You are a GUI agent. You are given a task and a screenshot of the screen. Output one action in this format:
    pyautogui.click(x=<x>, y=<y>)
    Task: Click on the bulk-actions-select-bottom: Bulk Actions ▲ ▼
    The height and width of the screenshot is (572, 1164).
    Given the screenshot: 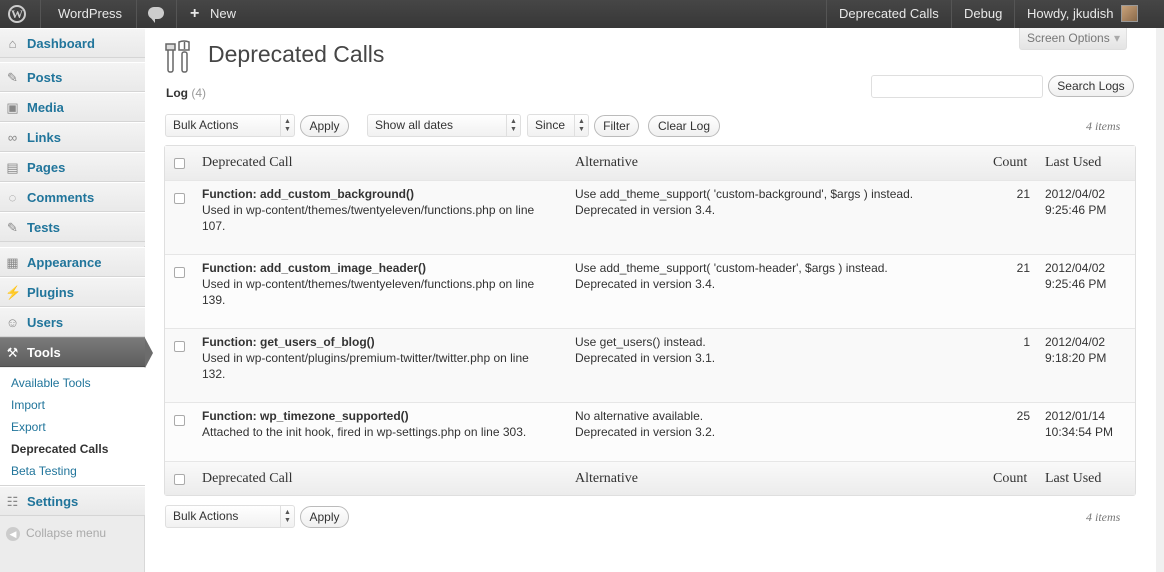 What is the action you would take?
    pyautogui.click(x=230, y=516)
    